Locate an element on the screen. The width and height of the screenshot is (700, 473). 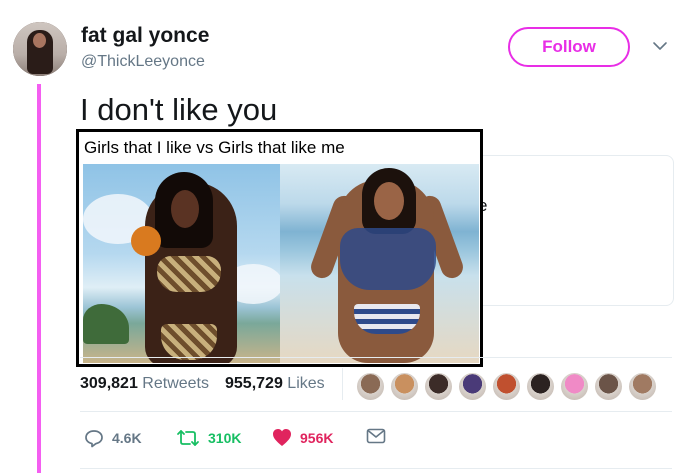
reply-count: 4.6K is located at coordinates (127, 438).